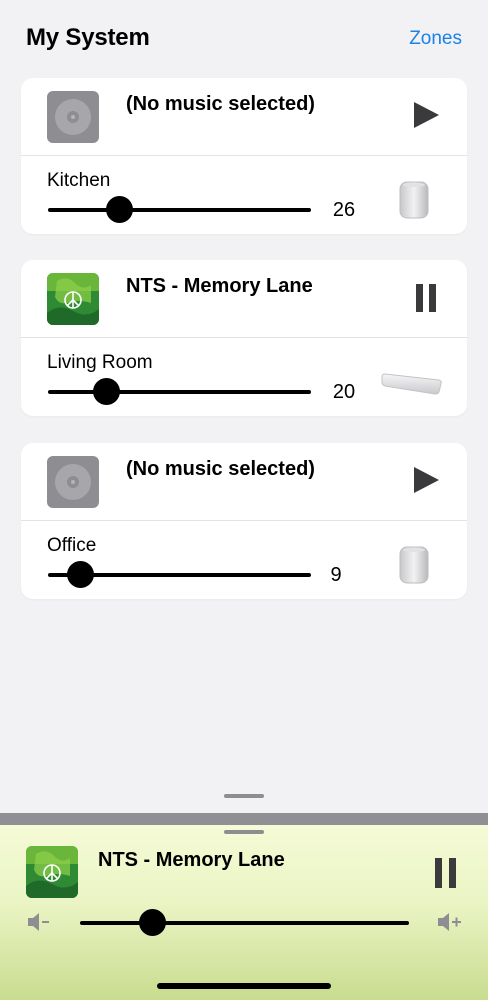 The image size is (488, 1000). Describe the element at coordinates (244, 819) in the screenshot. I see `mini-player-separator` at that location.